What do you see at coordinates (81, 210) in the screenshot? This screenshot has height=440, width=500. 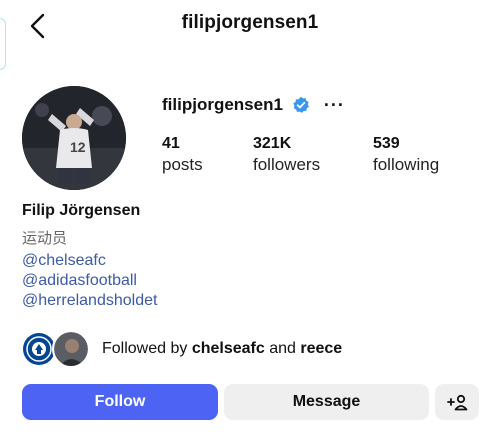 I see `profile-full-name: Filip Jörgensen` at bounding box center [81, 210].